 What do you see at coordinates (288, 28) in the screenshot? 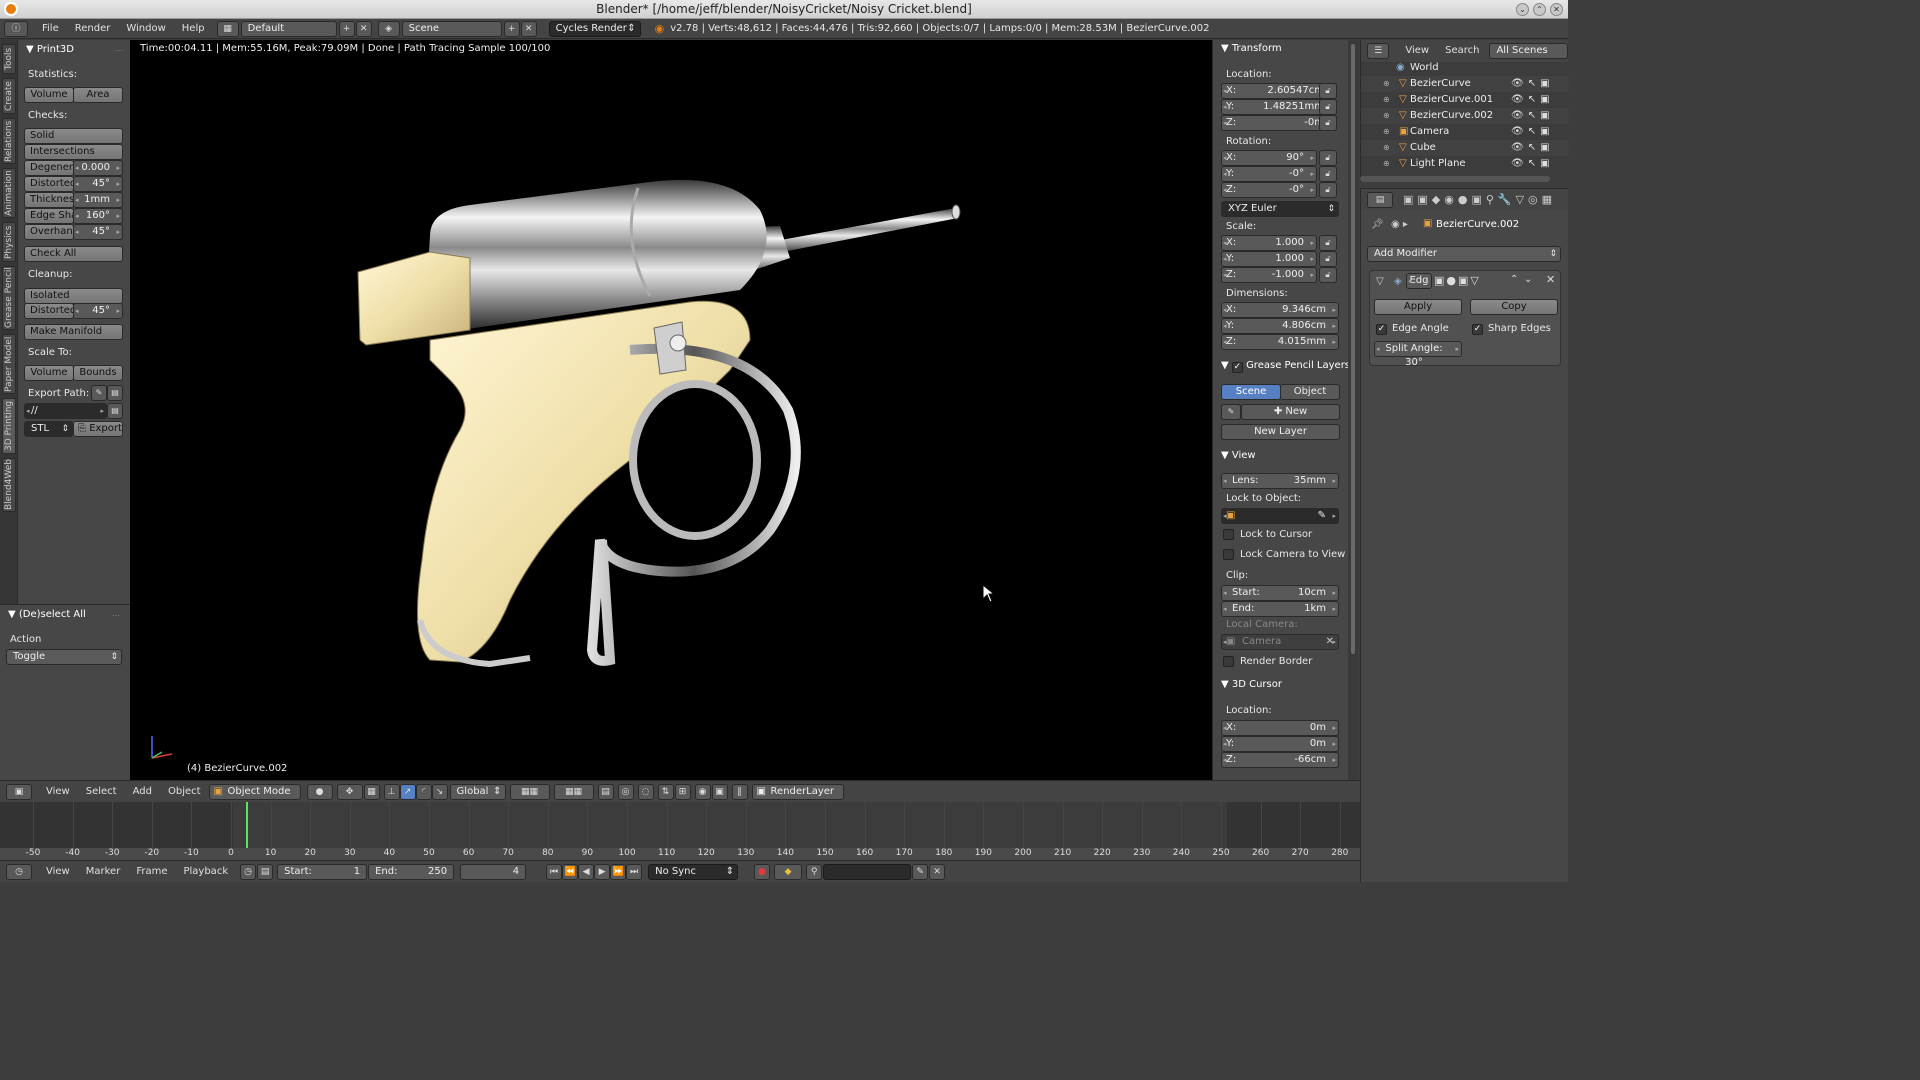
I see `layout-selector: Default` at bounding box center [288, 28].